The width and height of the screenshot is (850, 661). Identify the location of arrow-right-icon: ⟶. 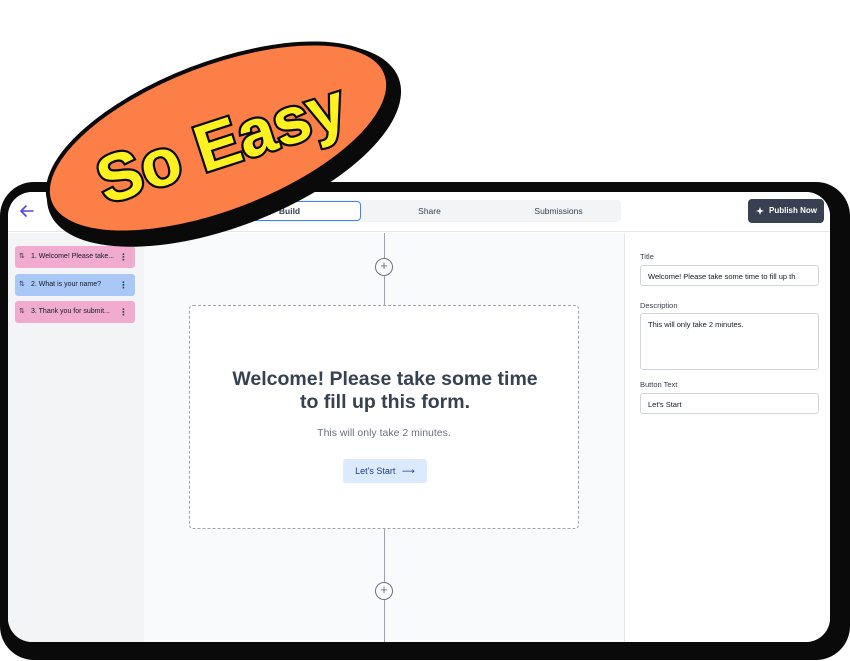
(408, 471).